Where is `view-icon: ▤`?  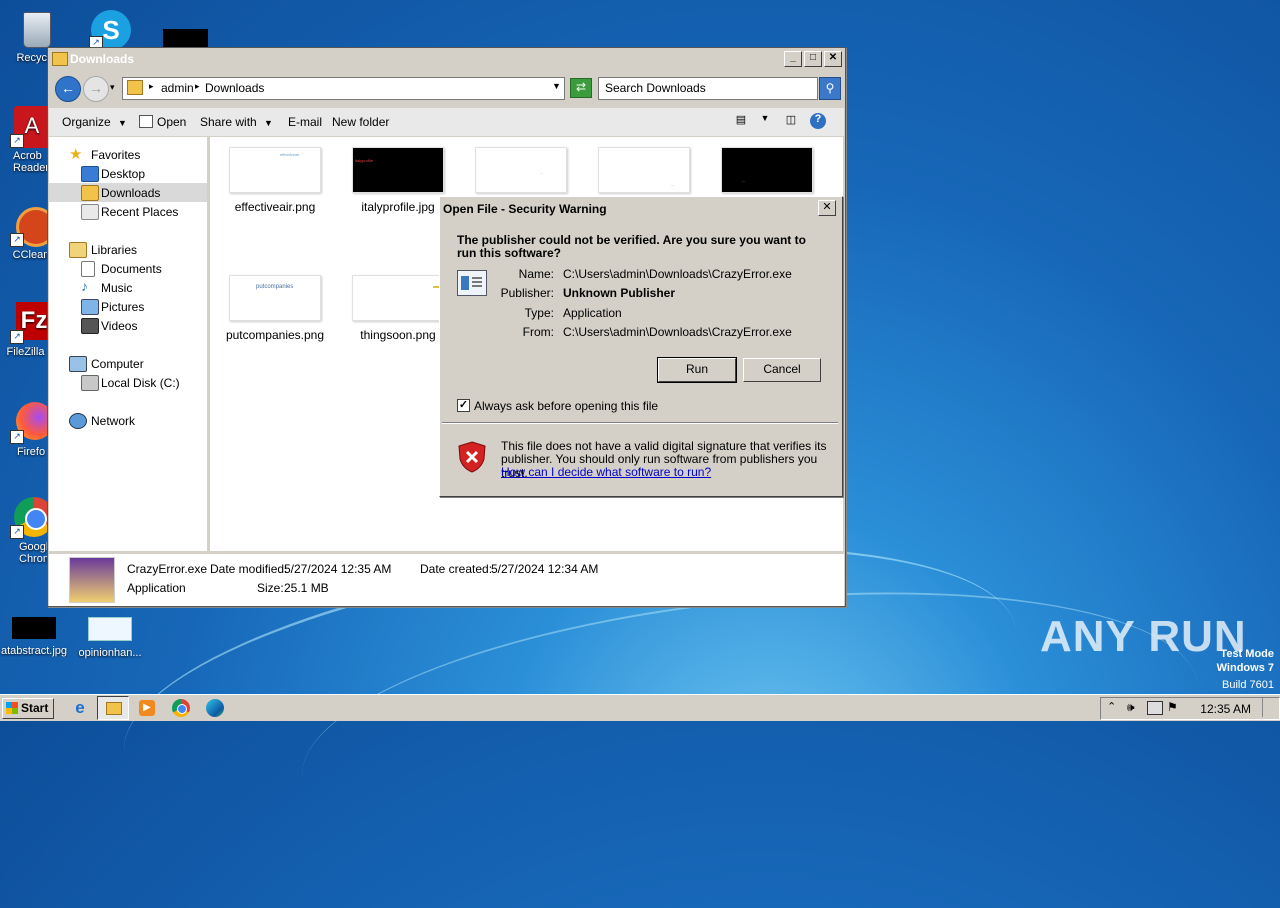 view-icon: ▤ is located at coordinates (741, 121).